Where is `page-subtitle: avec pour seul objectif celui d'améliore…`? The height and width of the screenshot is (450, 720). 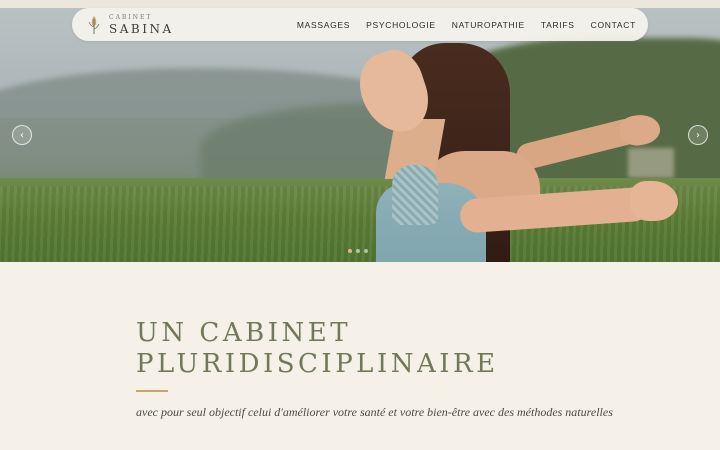 page-subtitle: avec pour seul objectif celui d'améliore… is located at coordinates (374, 412).